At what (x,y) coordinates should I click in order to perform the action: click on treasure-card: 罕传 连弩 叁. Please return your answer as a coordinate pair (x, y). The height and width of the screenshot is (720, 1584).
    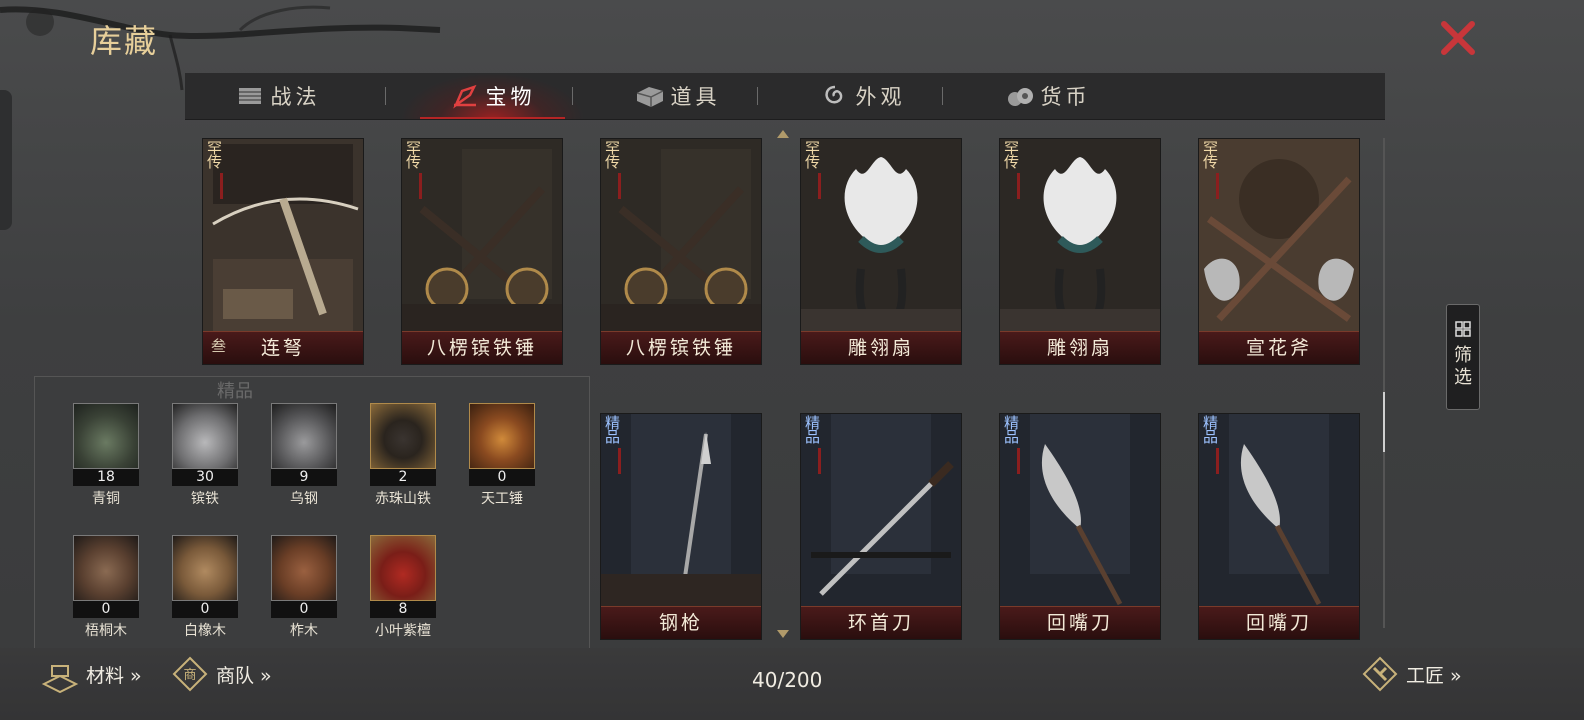
    Looking at the image, I should click on (283, 251).